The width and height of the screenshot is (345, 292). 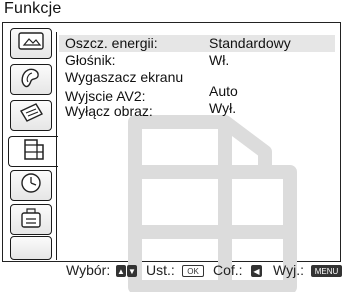 What do you see at coordinates (197, 110) in the screenshot?
I see `menu-row-picture-off: Wyłącz obraz: Wył.` at bounding box center [197, 110].